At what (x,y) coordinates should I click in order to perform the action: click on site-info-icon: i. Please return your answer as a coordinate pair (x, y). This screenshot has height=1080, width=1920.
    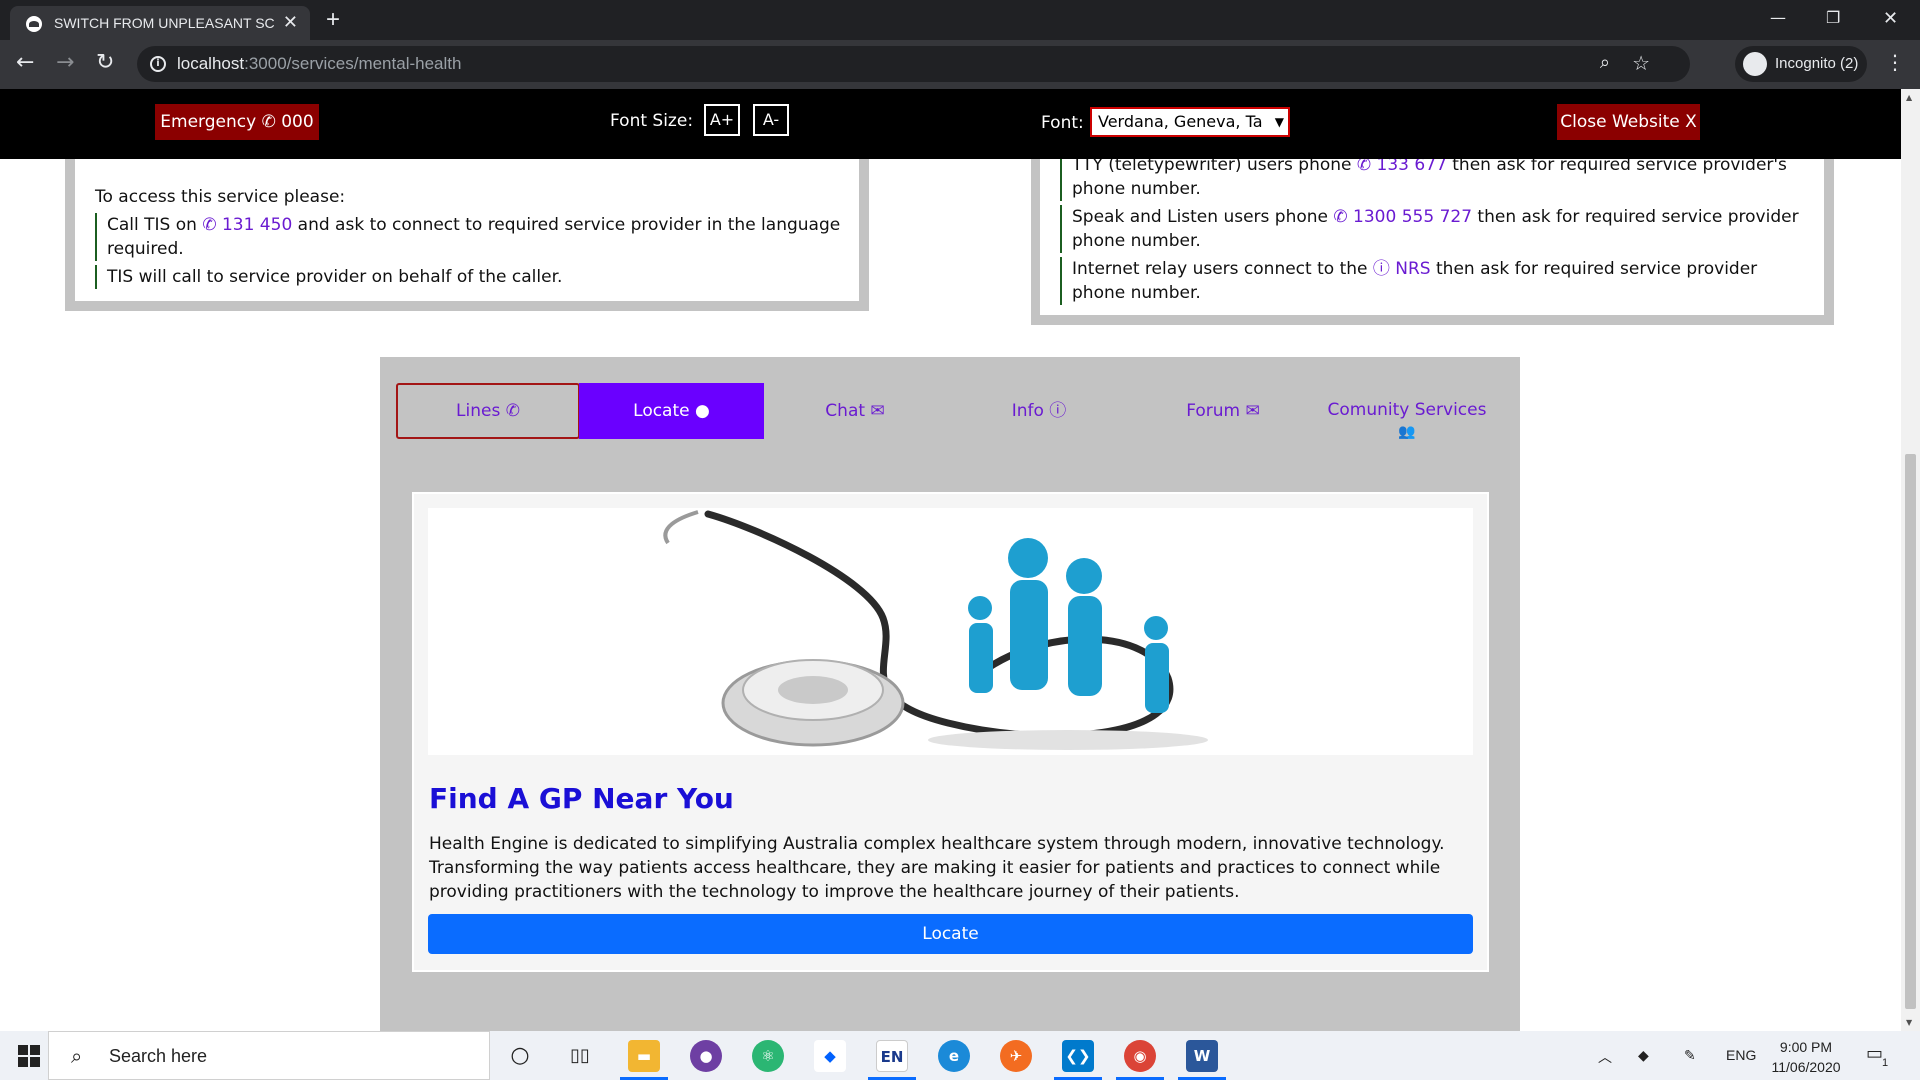
    Looking at the image, I should click on (158, 64).